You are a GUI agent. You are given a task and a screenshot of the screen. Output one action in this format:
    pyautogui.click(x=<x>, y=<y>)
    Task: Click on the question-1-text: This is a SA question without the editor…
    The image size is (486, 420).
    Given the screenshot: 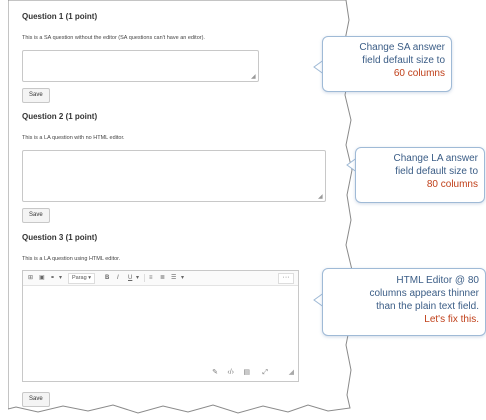 What is the action you would take?
    pyautogui.click(x=113, y=38)
    